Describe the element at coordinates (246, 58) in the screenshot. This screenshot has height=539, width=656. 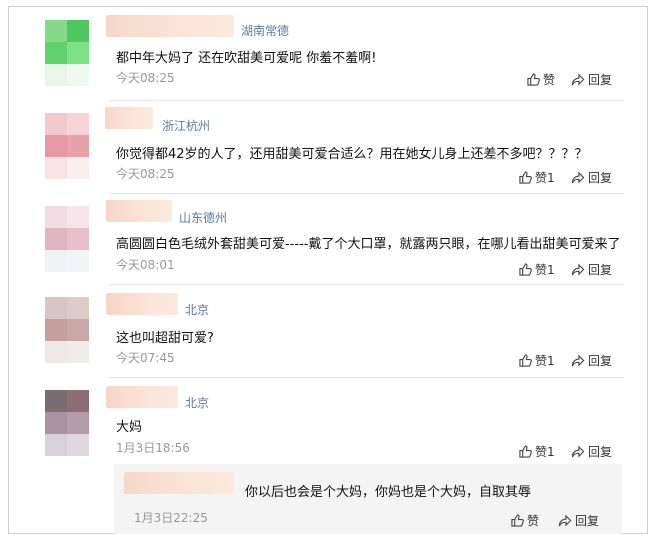
I see `comment-text: 都中年大妈了 还在吹甜美可爱呢 你羞不羞啊!` at that location.